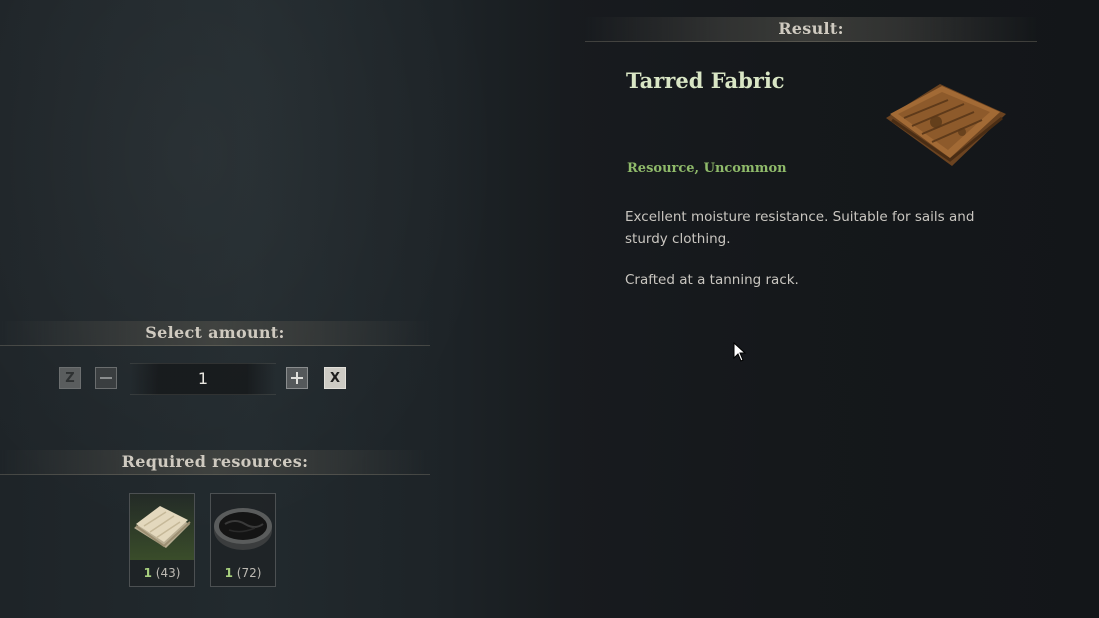 Image resolution: width=1099 pixels, height=618 pixels. What do you see at coordinates (228, 573) in the screenshot?
I see `tar-required-count: 1` at bounding box center [228, 573].